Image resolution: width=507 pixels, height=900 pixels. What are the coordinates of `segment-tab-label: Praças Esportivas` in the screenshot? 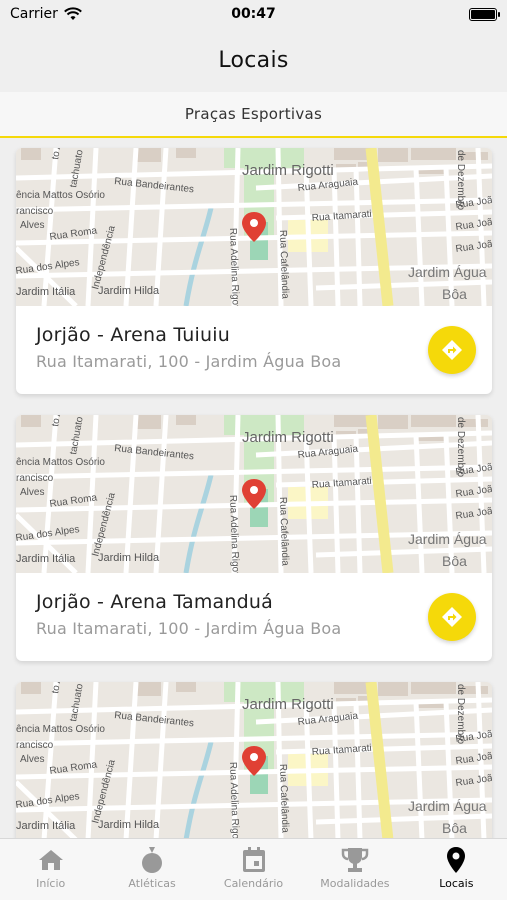 It's located at (253, 114).